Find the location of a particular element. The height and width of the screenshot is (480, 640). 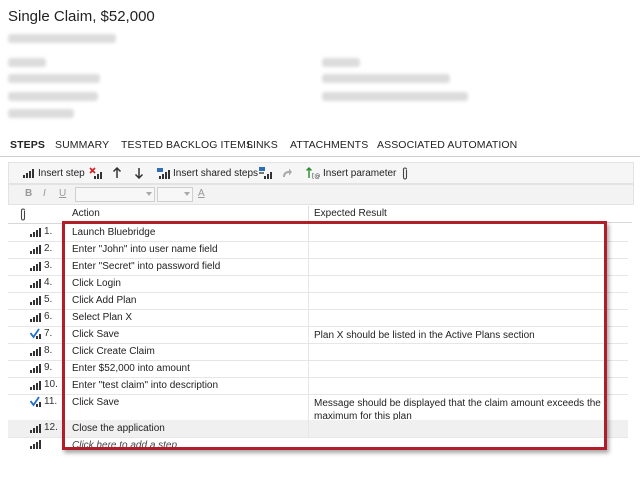

step-number: 10. is located at coordinates (49, 384).